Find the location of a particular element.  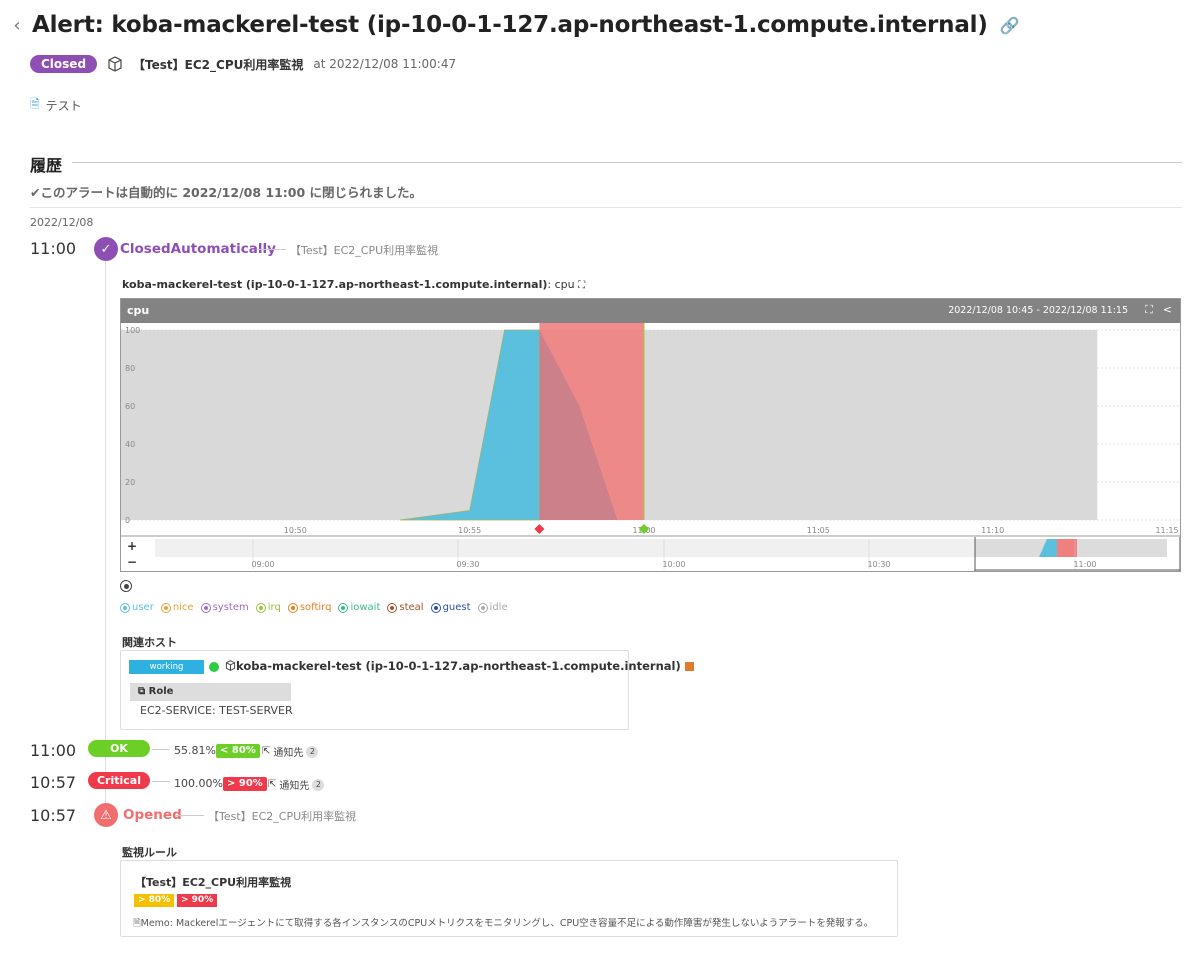

event-time: 11:00 is located at coordinates (53, 750).